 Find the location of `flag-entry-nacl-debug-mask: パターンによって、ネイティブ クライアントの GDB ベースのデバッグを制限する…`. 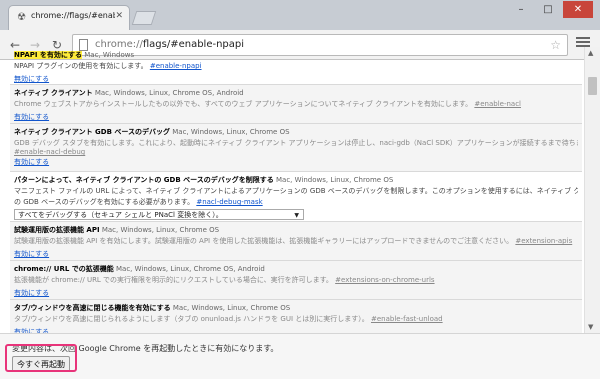

flag-entry-nacl-debug-mask: パターンによって、ネイティブ クライアントの GDB ベースのデバッグを制限する… is located at coordinates (296, 197).